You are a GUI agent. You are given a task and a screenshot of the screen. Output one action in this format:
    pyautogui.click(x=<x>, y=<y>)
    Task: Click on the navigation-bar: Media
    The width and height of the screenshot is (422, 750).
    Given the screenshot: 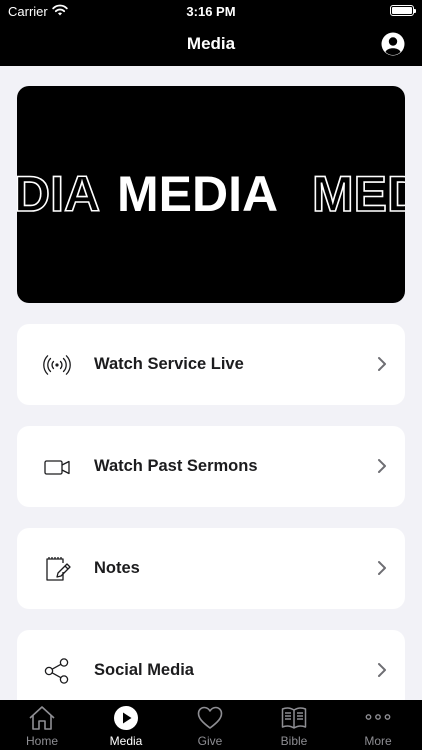 What is the action you would take?
    pyautogui.click(x=211, y=44)
    